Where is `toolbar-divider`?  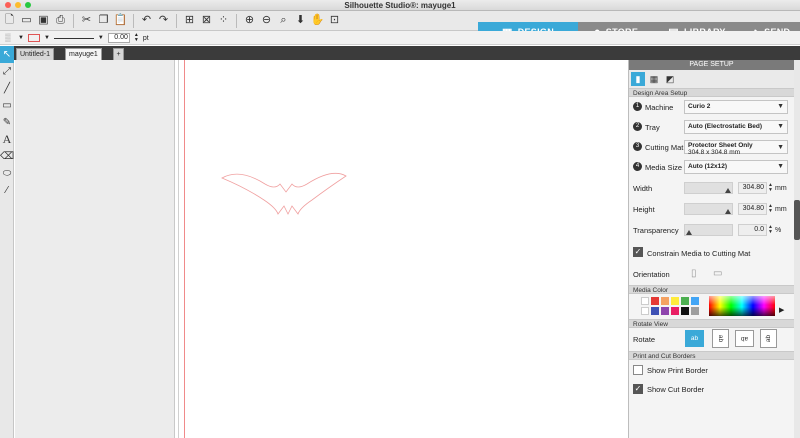 toolbar-divider is located at coordinates (73, 21).